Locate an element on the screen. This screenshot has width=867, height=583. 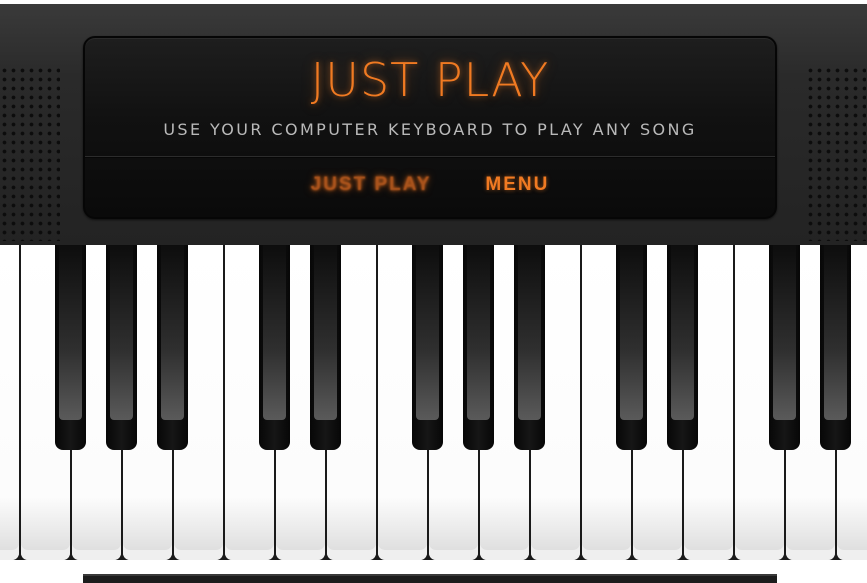
display-nav: JUST PLAY MENU is located at coordinates (430, 185).